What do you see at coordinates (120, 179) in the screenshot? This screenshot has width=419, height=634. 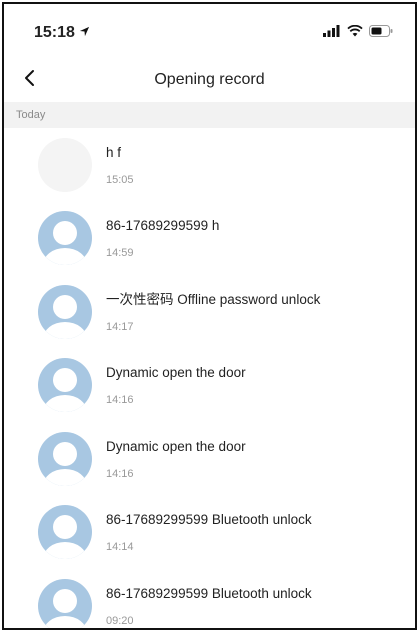 I see `record-time: 15:05` at bounding box center [120, 179].